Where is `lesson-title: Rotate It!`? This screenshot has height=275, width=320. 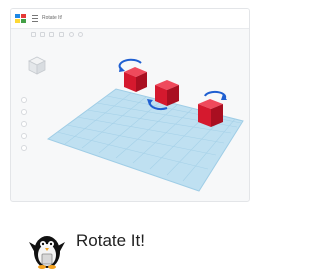
lesson-title: Rotate It! is located at coordinates (110, 241).